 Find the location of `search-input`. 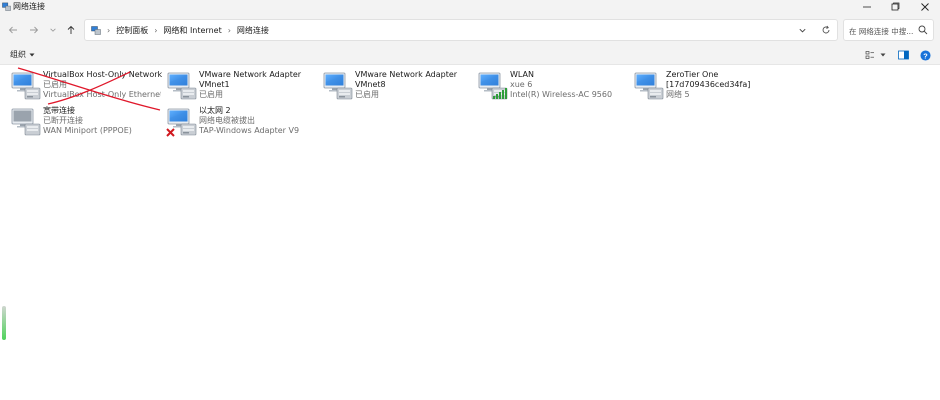

search-input is located at coordinates (884, 31).